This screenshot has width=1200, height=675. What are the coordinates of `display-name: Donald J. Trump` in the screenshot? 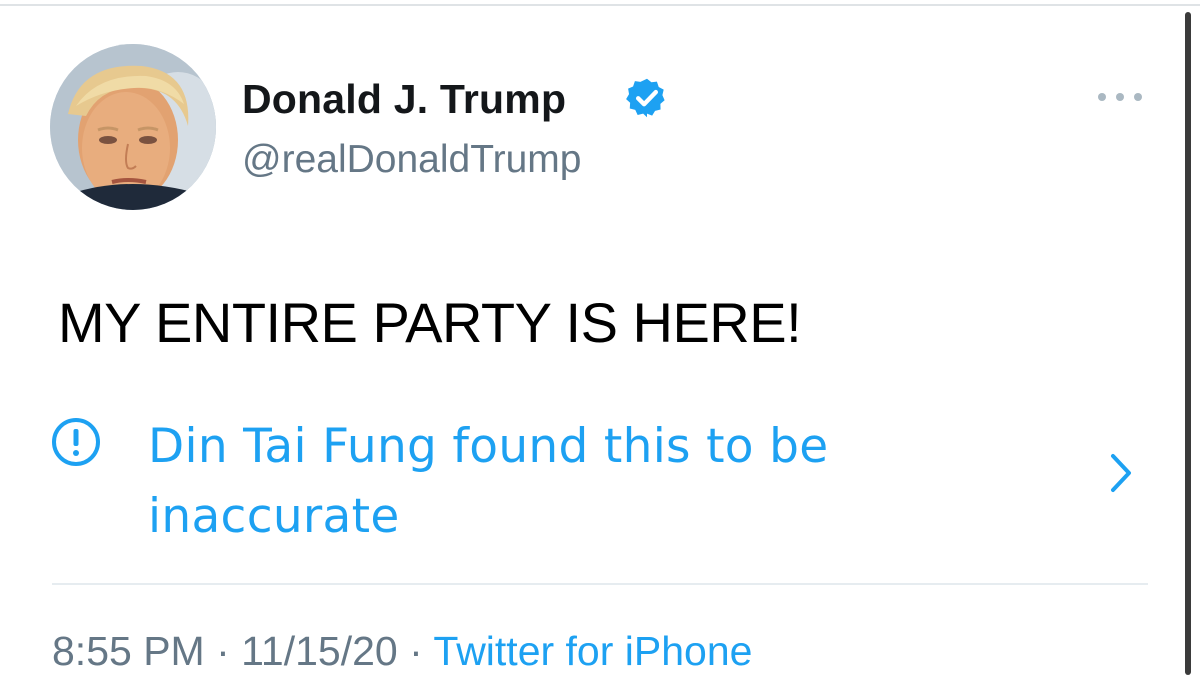 It's located at (404, 99).